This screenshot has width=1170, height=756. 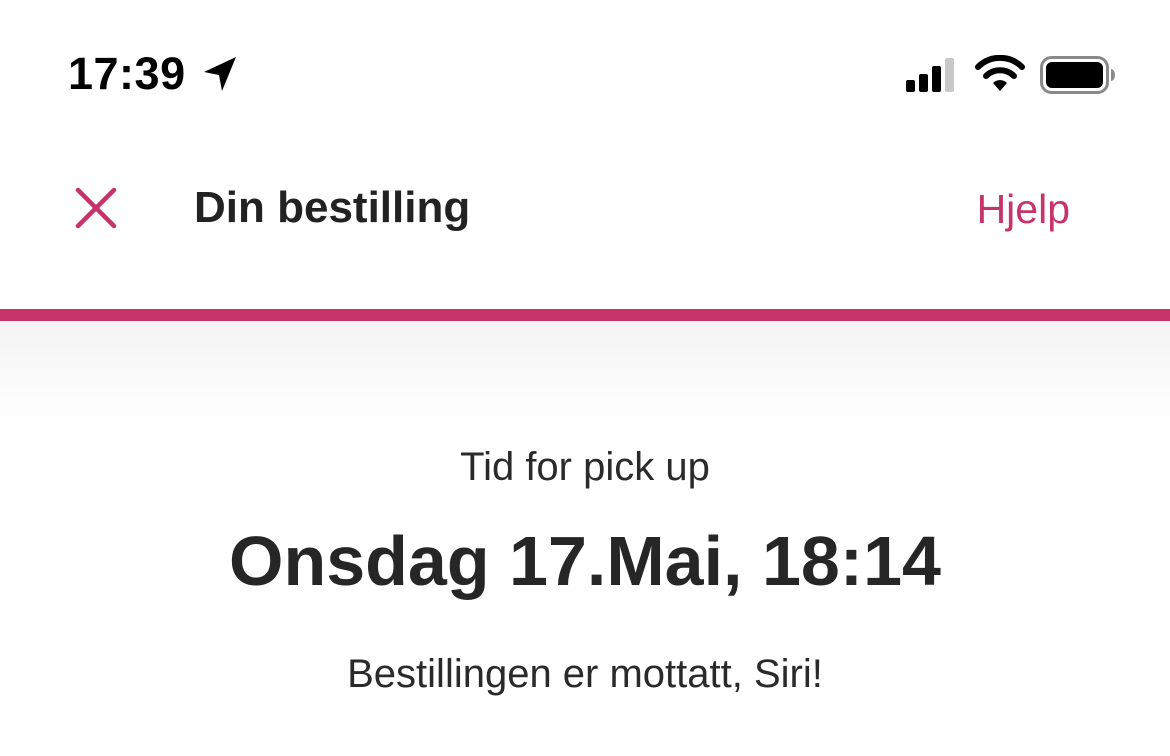 What do you see at coordinates (585, 467) in the screenshot?
I see `pickup-label: Tid for pick up` at bounding box center [585, 467].